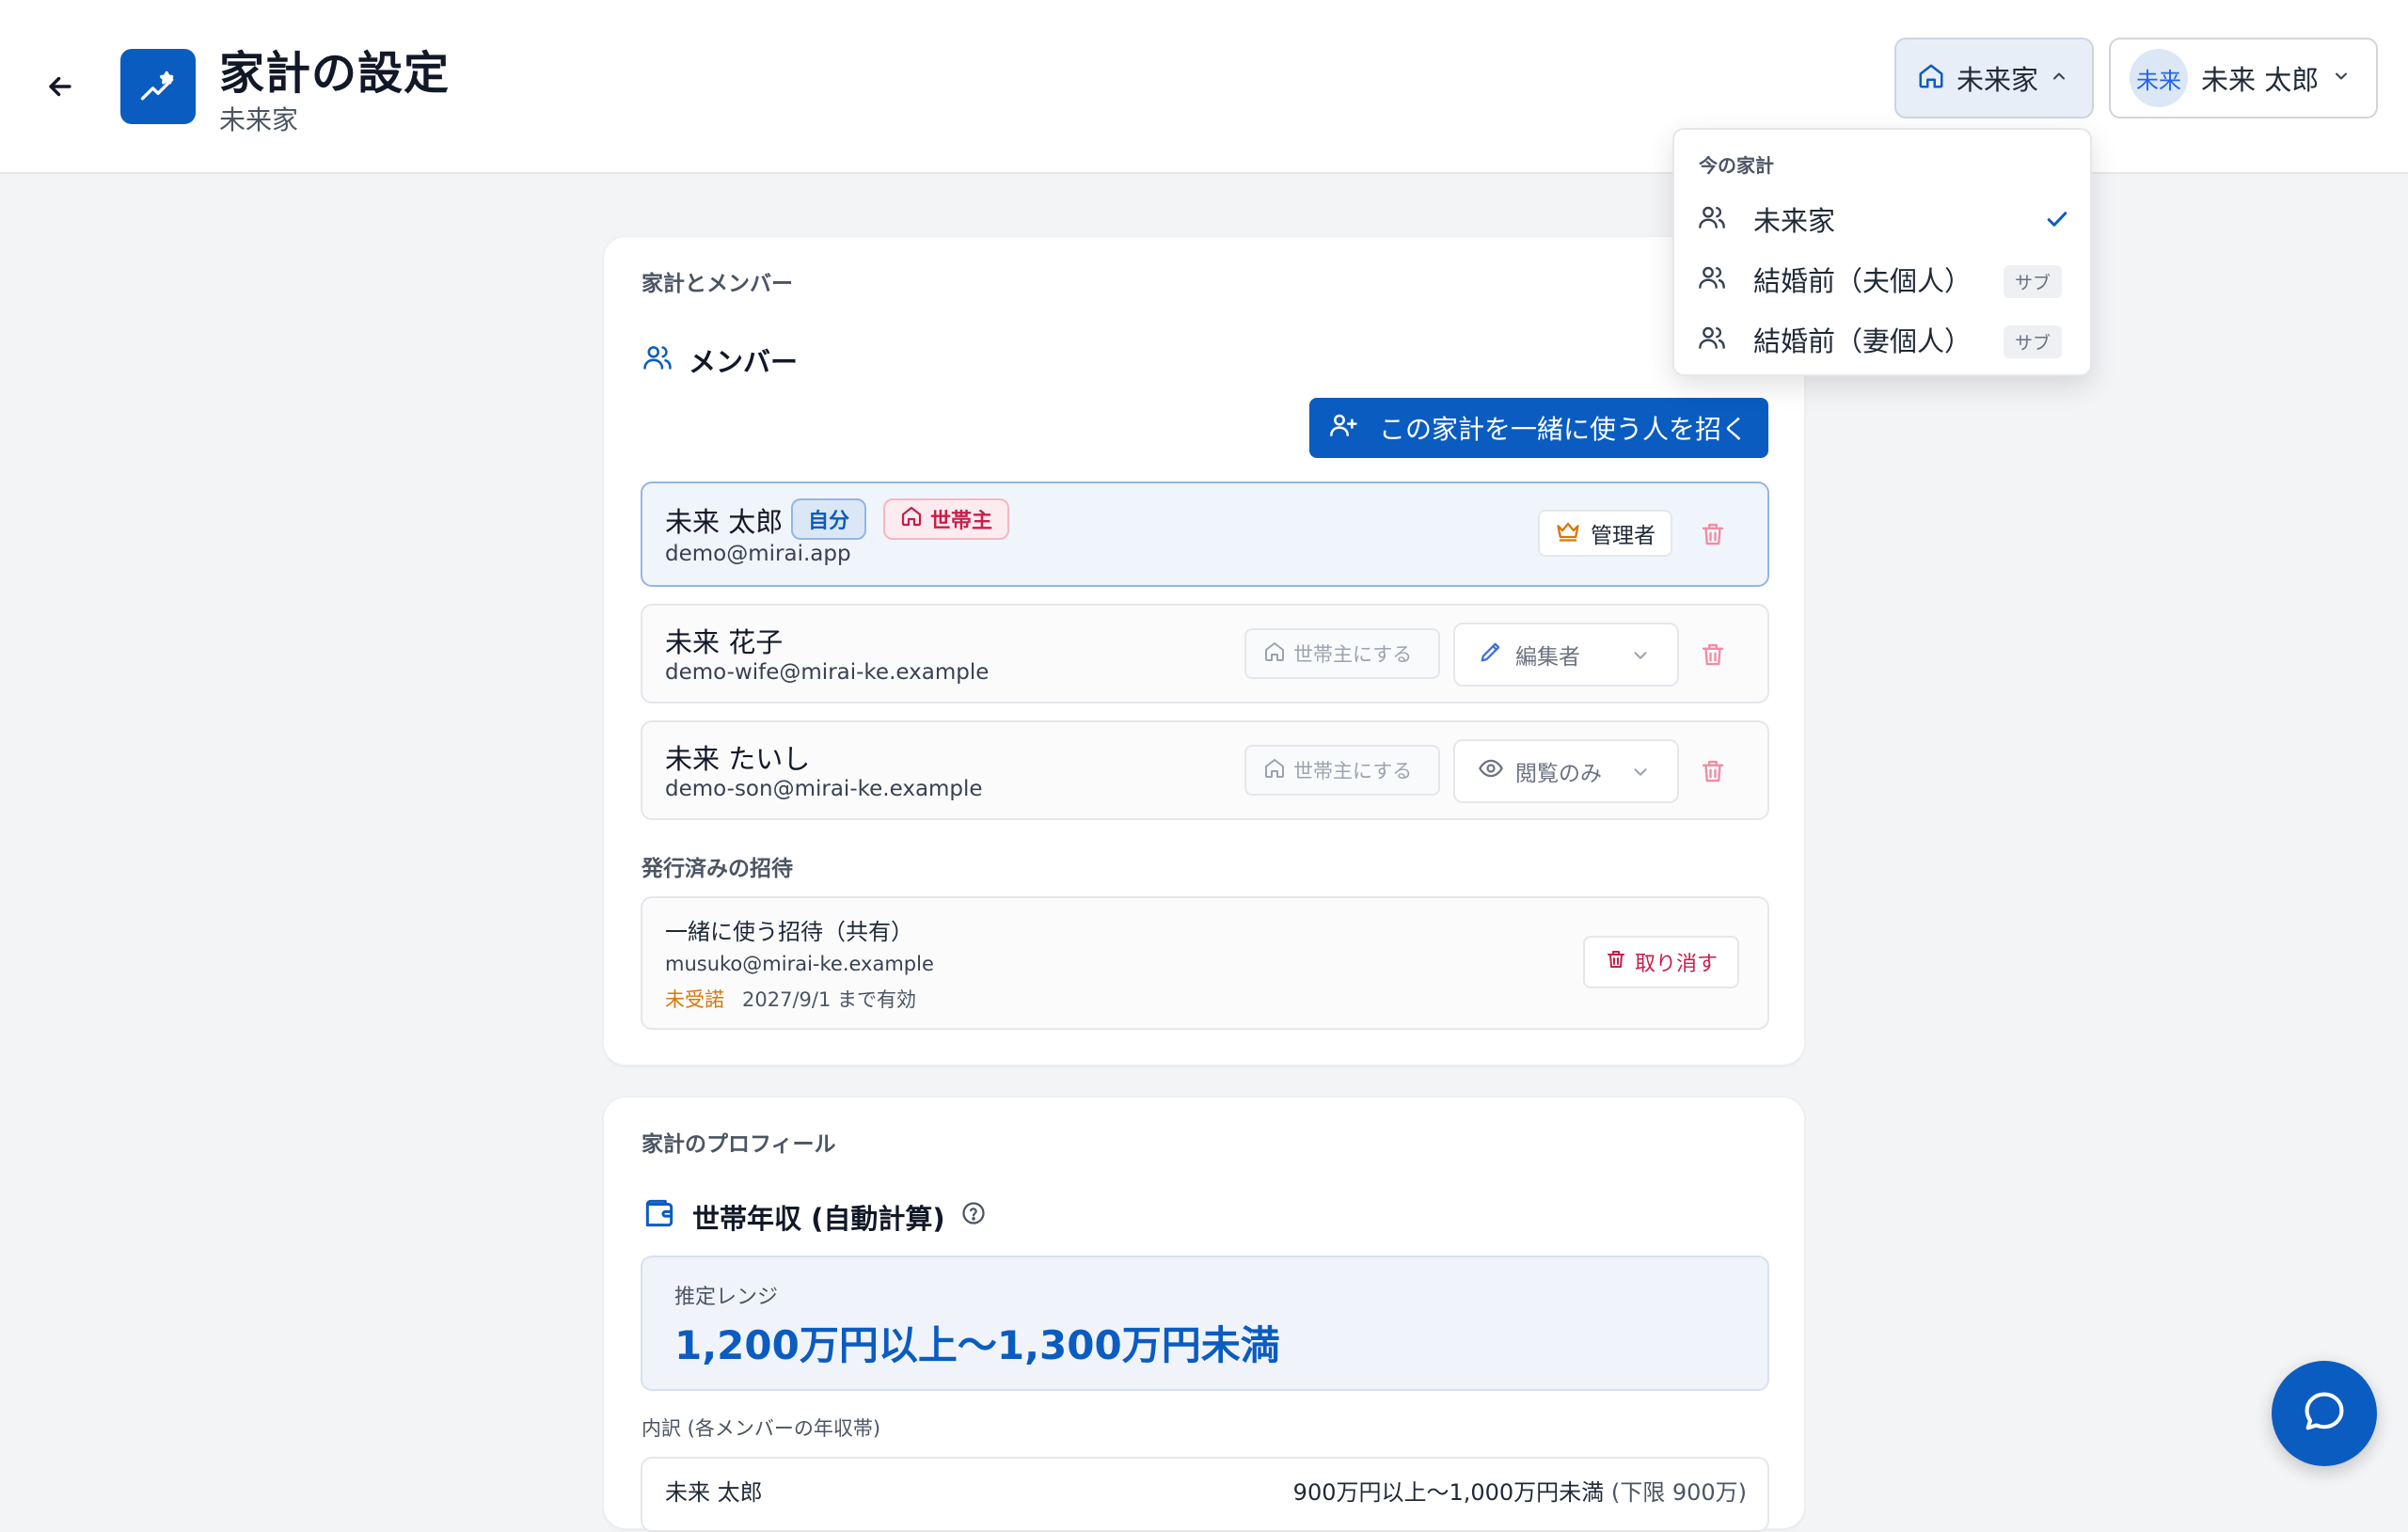  Describe the element at coordinates (2159, 78) in the screenshot. I see `avatar: 未来` at that location.